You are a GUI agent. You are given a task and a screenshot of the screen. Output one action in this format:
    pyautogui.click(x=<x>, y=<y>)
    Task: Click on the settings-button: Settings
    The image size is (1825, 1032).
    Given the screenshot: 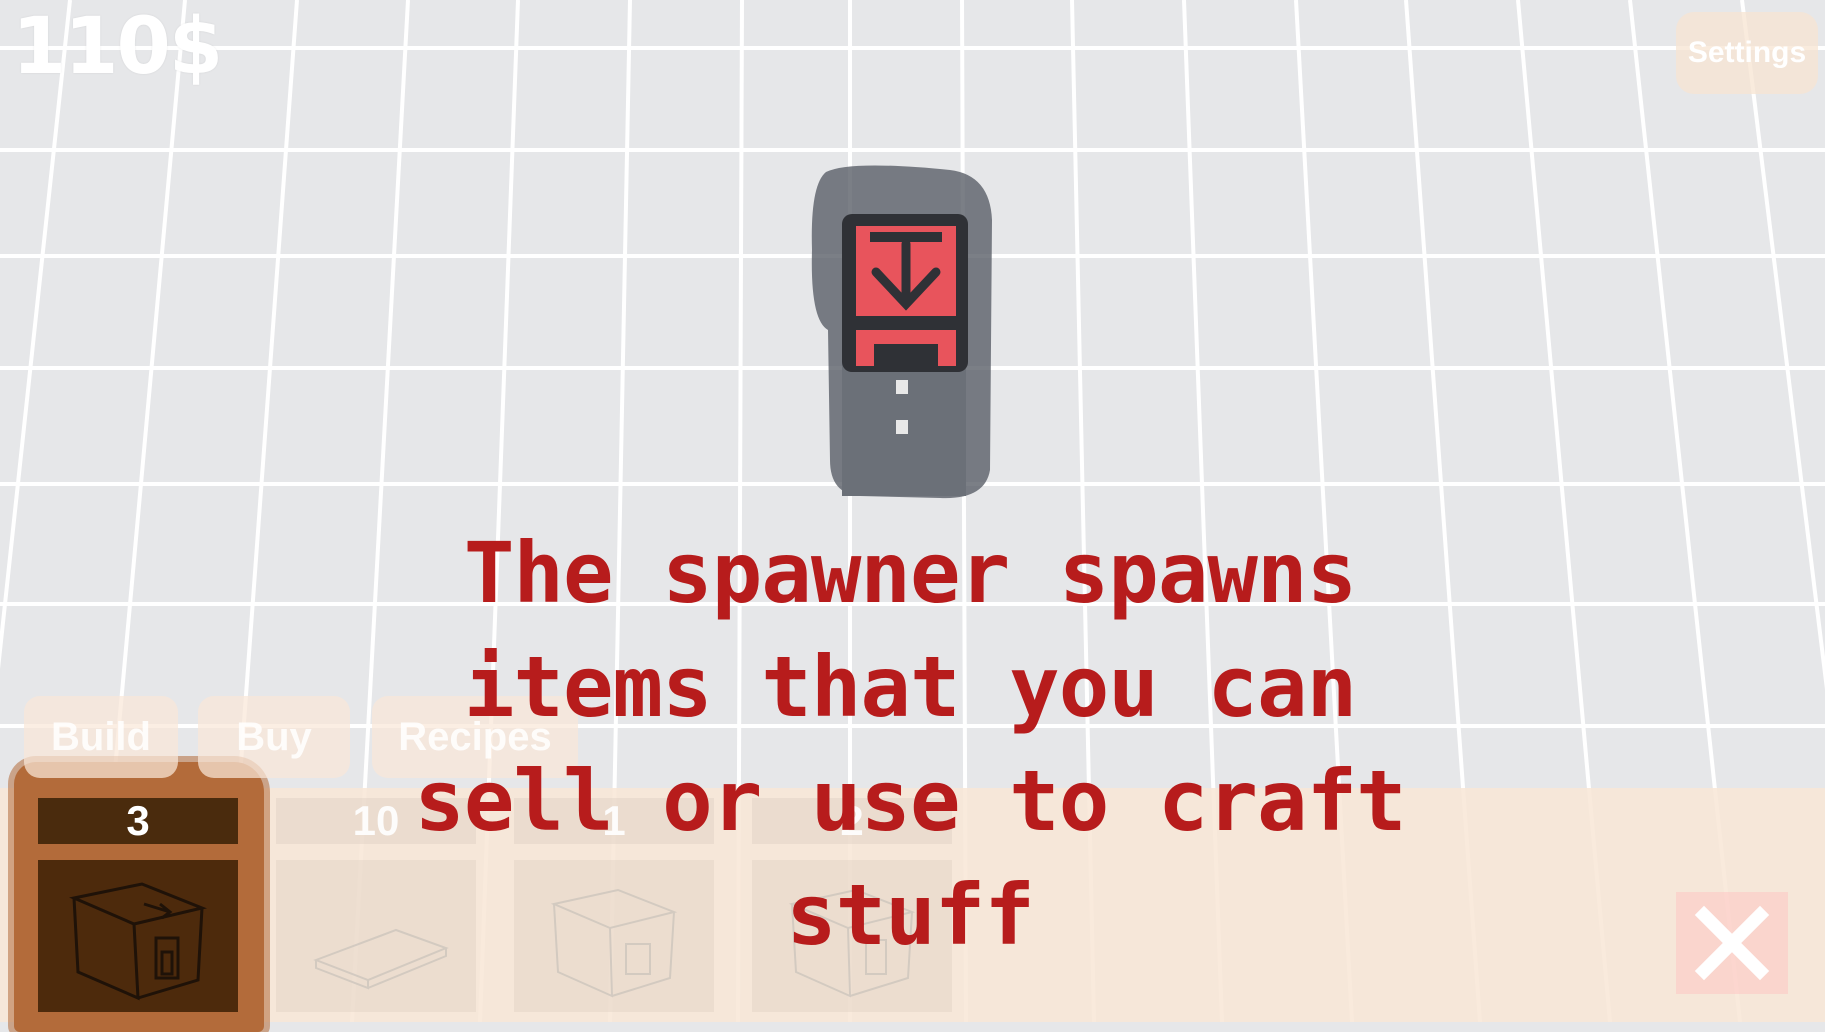 What is the action you would take?
    pyautogui.click(x=1747, y=53)
    